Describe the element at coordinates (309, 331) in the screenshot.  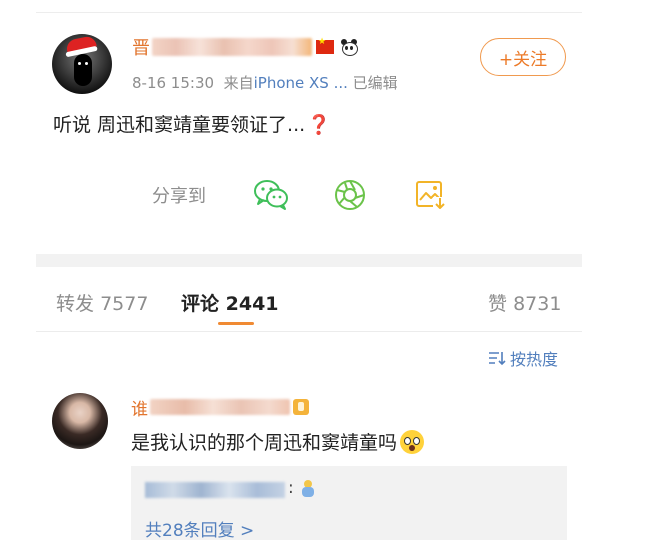
I see `tabs-divider` at that location.